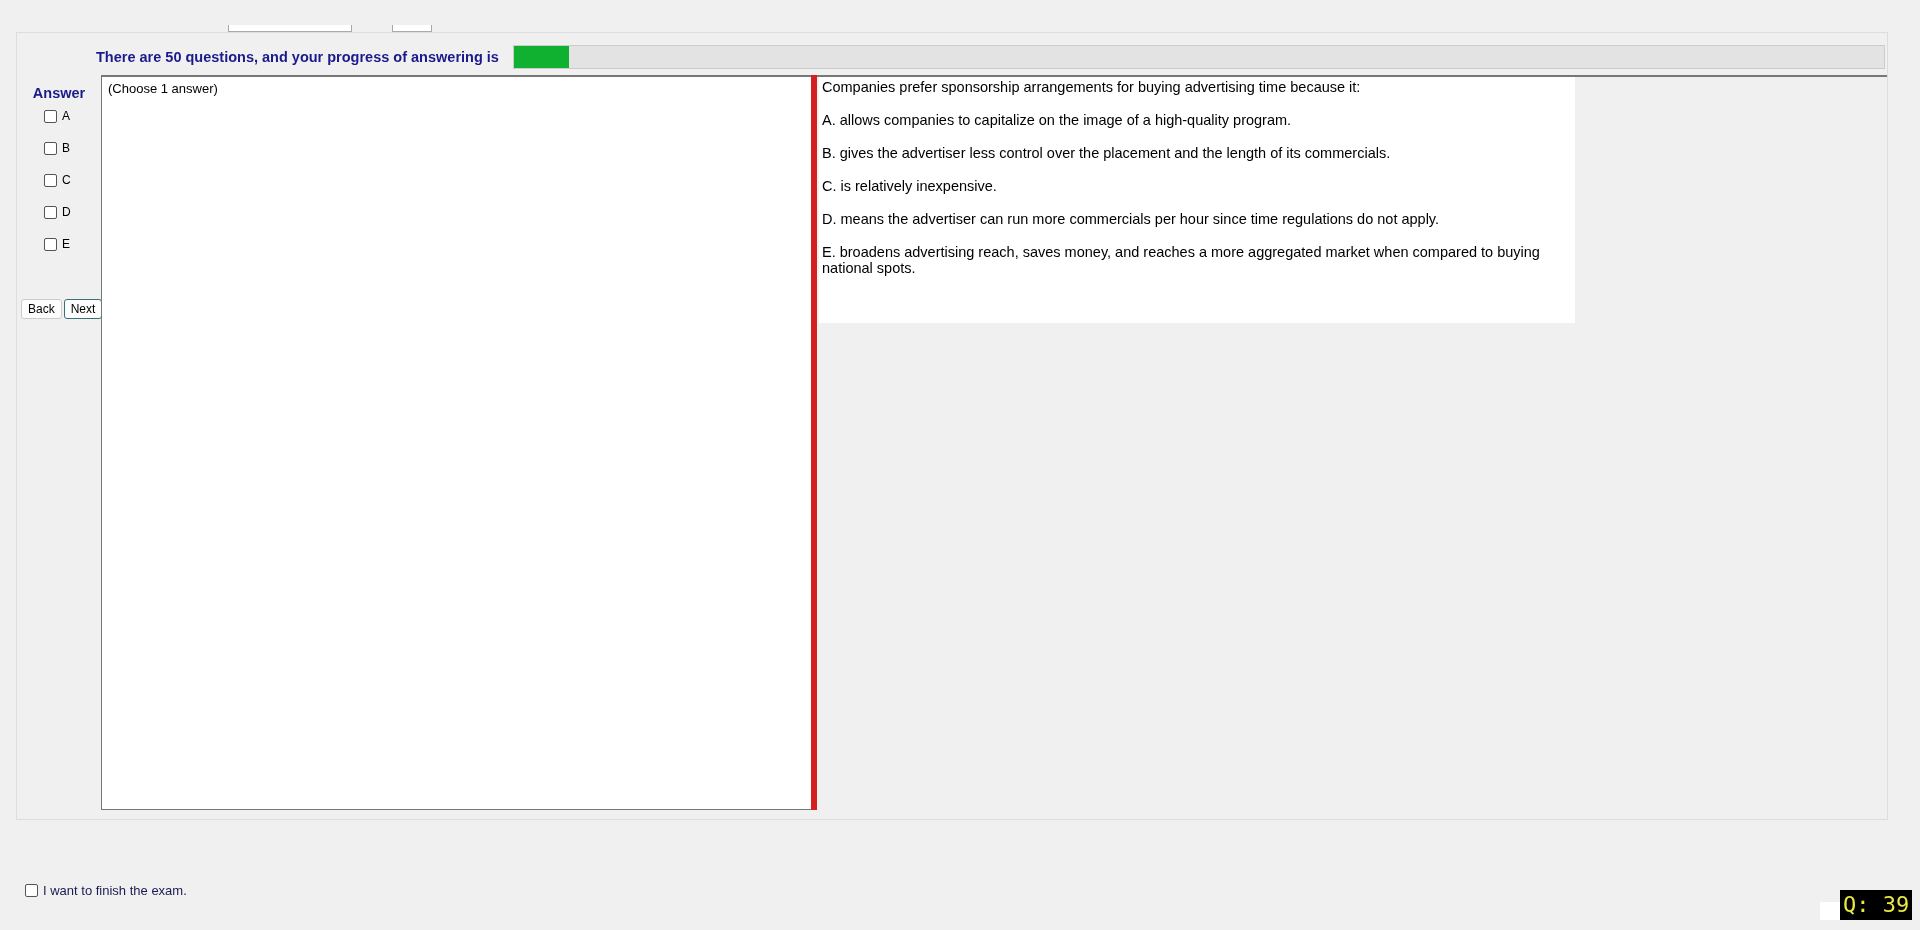 The height and width of the screenshot is (930, 1920). I want to click on option-label: C, so click(66, 180).